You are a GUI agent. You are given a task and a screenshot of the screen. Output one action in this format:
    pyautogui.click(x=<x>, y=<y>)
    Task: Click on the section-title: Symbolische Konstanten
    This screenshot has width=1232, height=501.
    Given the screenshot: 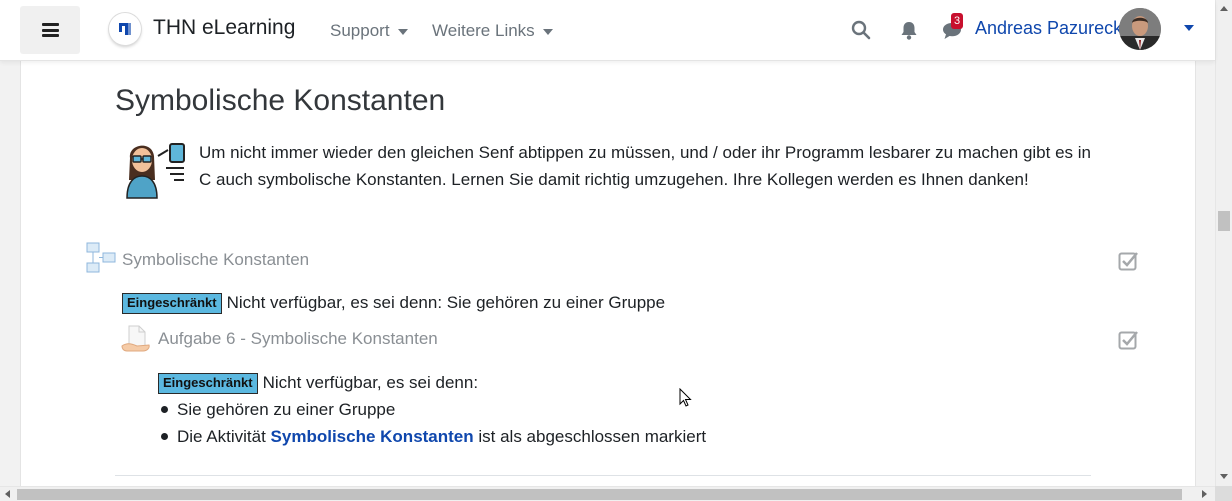 What is the action you would take?
    pyautogui.click(x=280, y=100)
    